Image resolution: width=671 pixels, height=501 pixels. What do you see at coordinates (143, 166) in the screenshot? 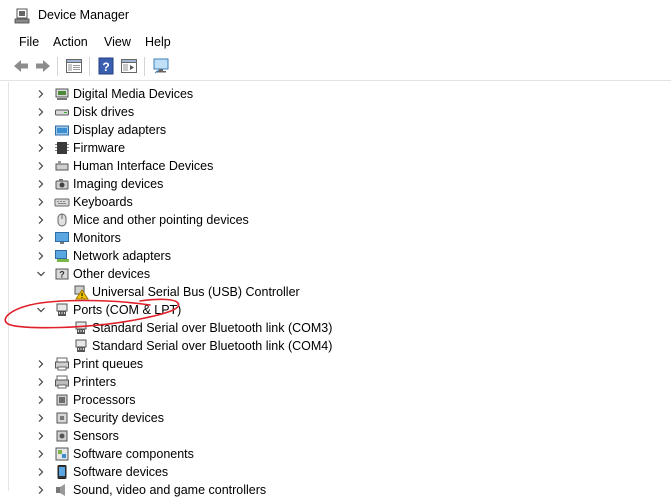
I see `tree-node-label: Human Interface Devices` at bounding box center [143, 166].